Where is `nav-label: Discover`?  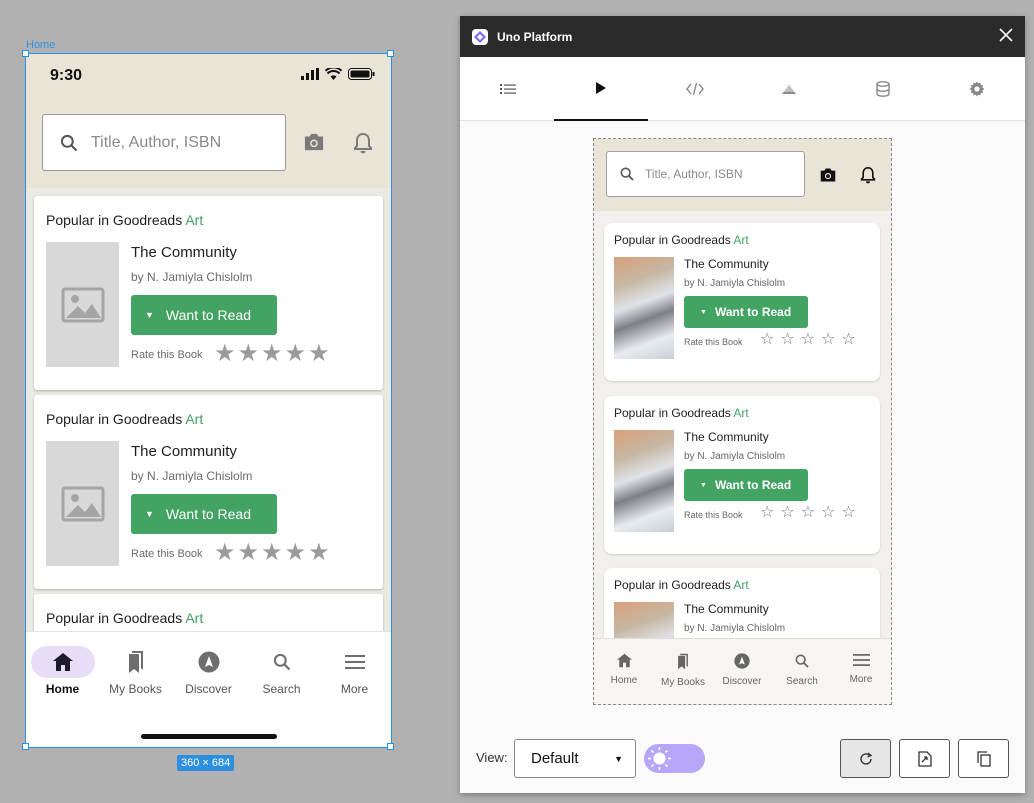
nav-label: Discover is located at coordinates (208, 689).